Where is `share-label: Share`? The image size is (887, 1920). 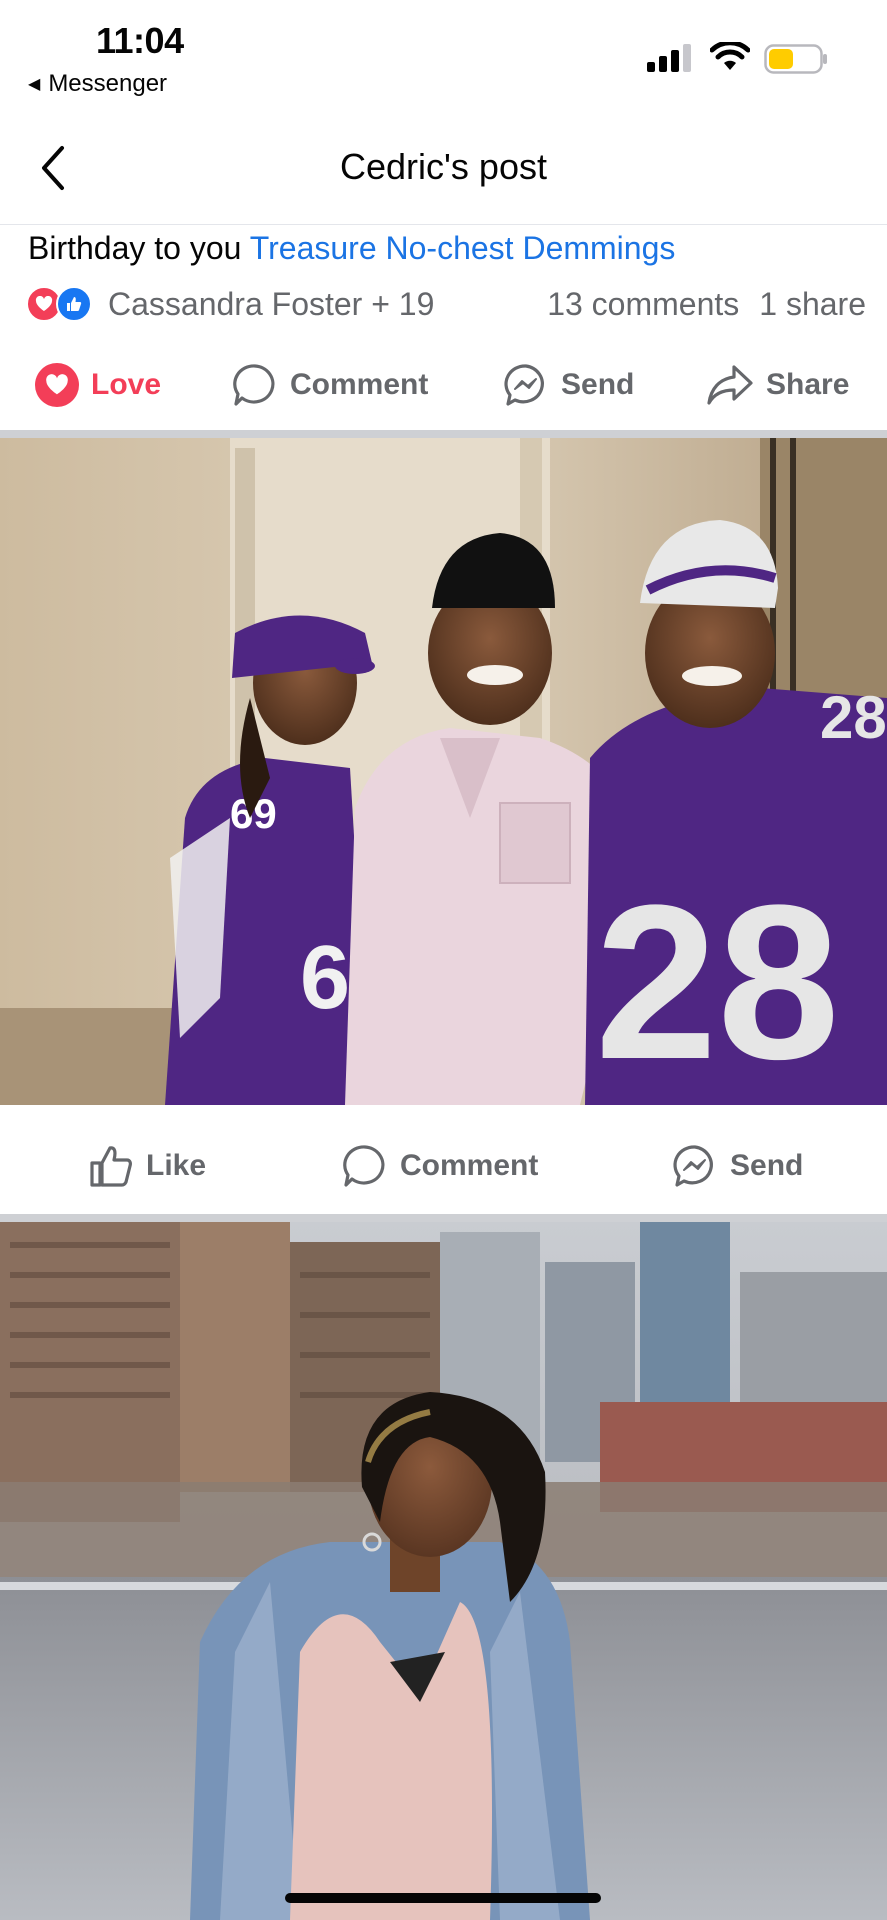
share-label: Share is located at coordinates (808, 384).